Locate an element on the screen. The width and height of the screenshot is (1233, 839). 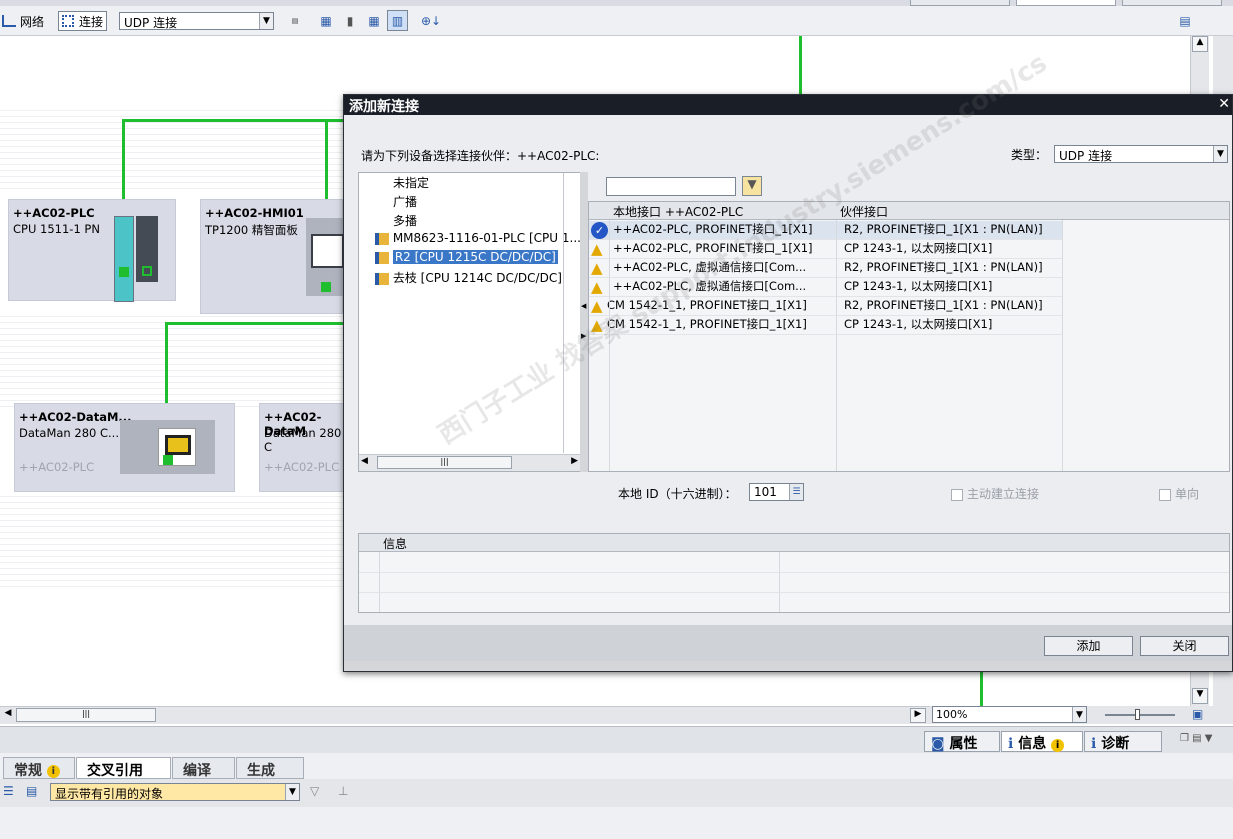
canvas-horizontal-scrollbar: ◀ ||| ▶ is located at coordinates (465, 715).